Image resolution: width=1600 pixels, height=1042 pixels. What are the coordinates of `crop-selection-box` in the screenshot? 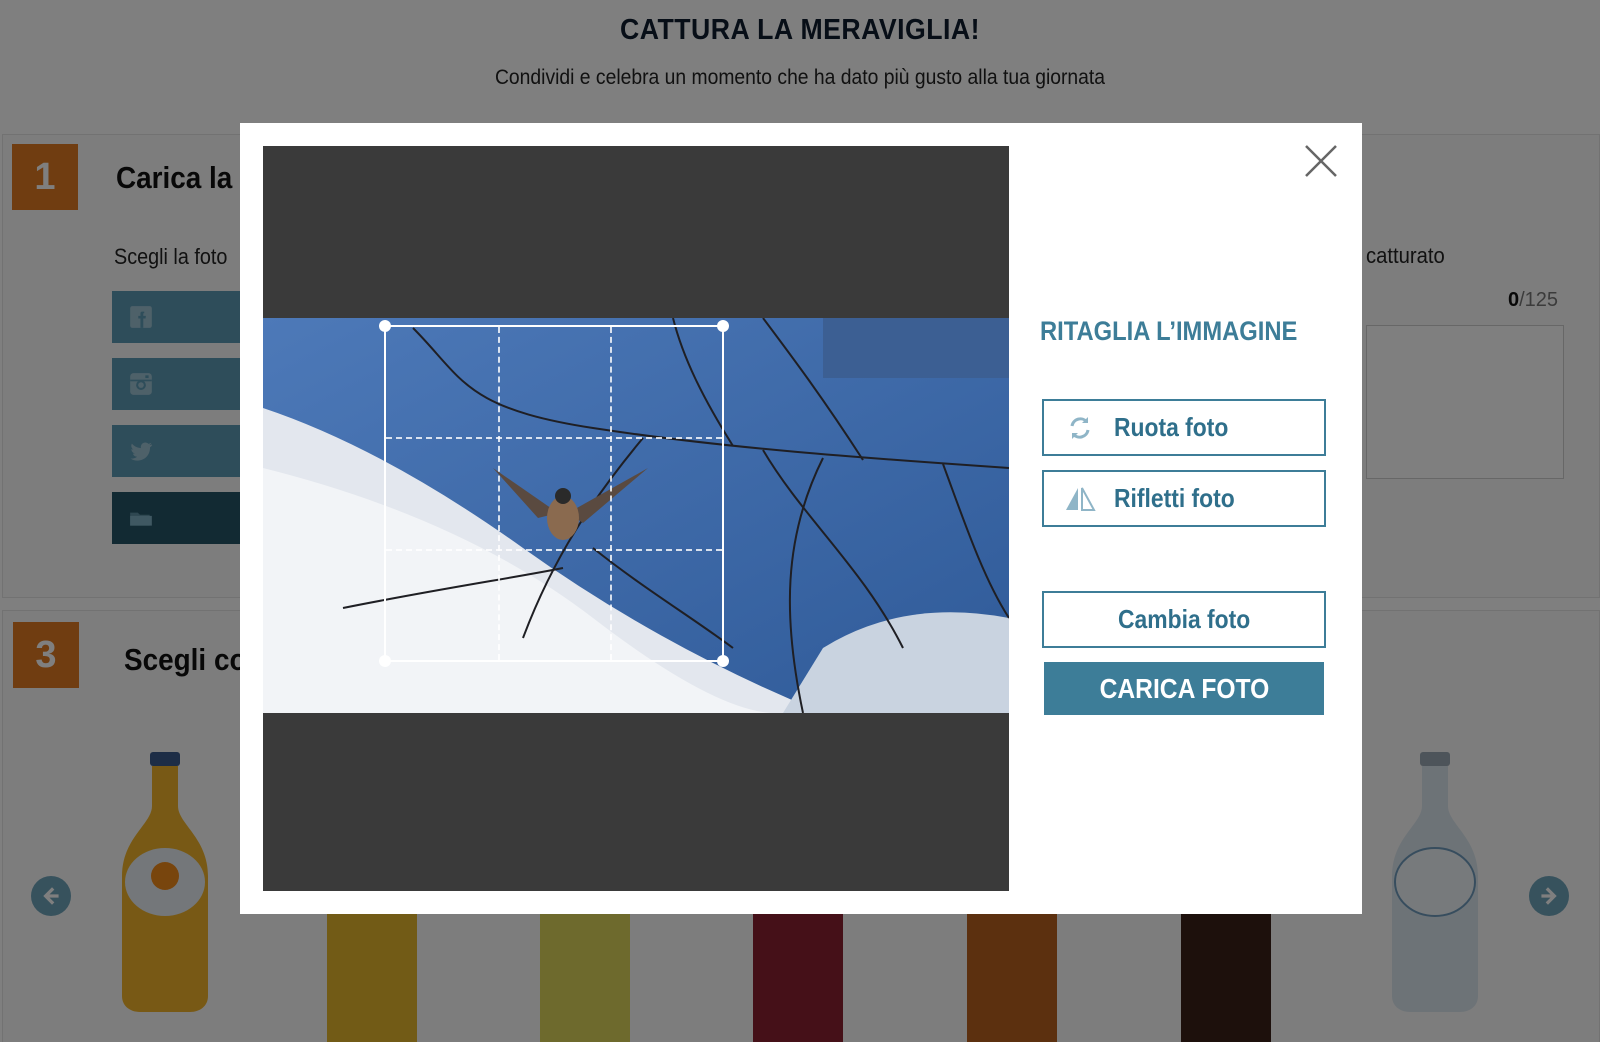 It's located at (554, 493).